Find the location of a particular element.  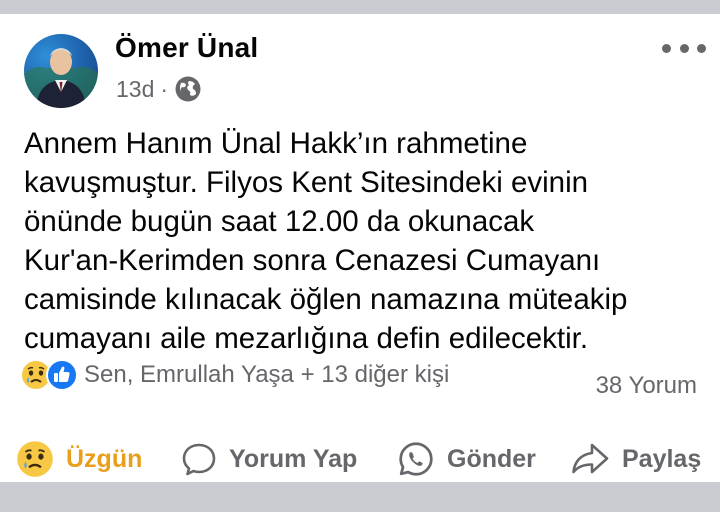

avatar is located at coordinates (61, 71).